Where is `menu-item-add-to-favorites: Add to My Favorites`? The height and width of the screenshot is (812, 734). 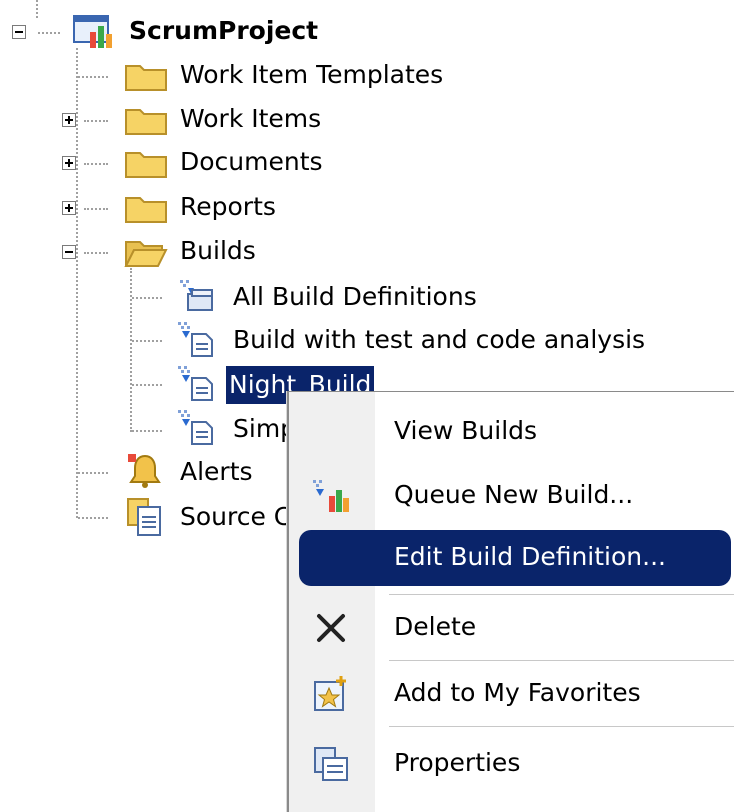
menu-item-add-to-favorites: Add to My Favorites is located at coordinates (511, 693).